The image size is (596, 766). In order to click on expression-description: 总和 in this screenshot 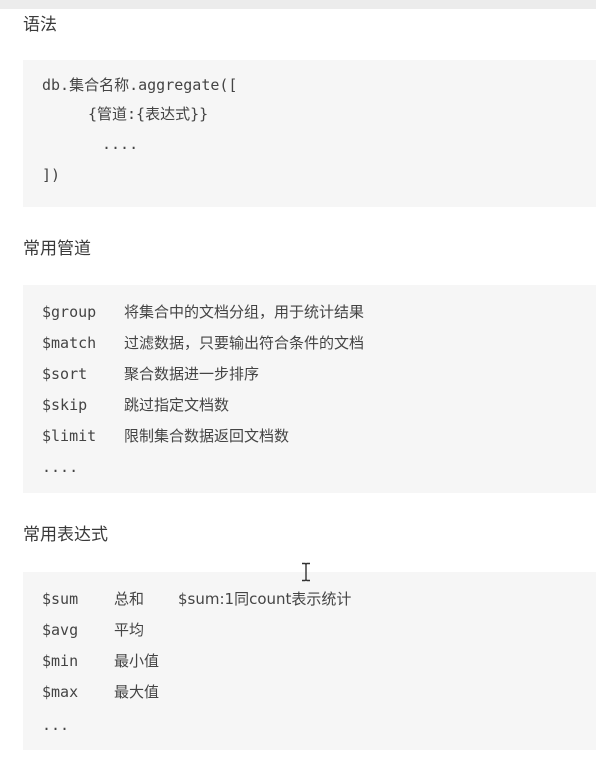, I will do `click(129, 599)`.